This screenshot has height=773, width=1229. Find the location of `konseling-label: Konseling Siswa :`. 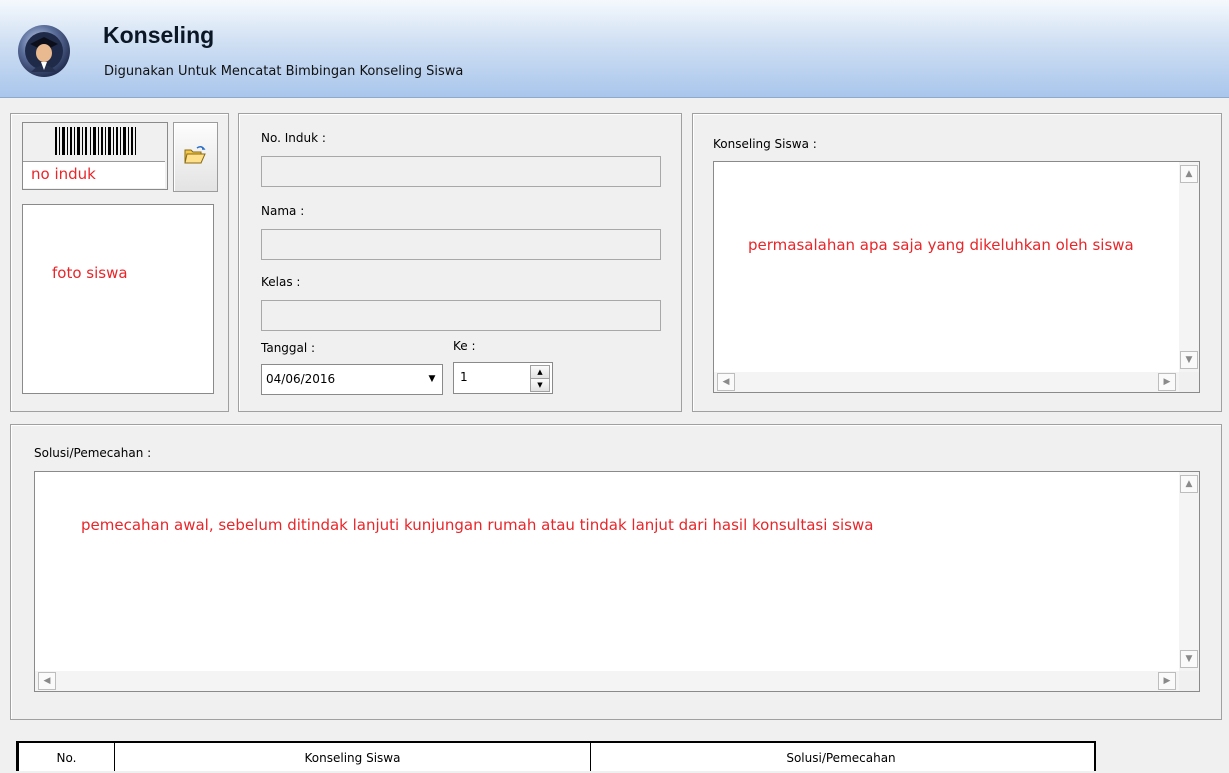

konseling-label: Konseling Siswa : is located at coordinates (765, 144).